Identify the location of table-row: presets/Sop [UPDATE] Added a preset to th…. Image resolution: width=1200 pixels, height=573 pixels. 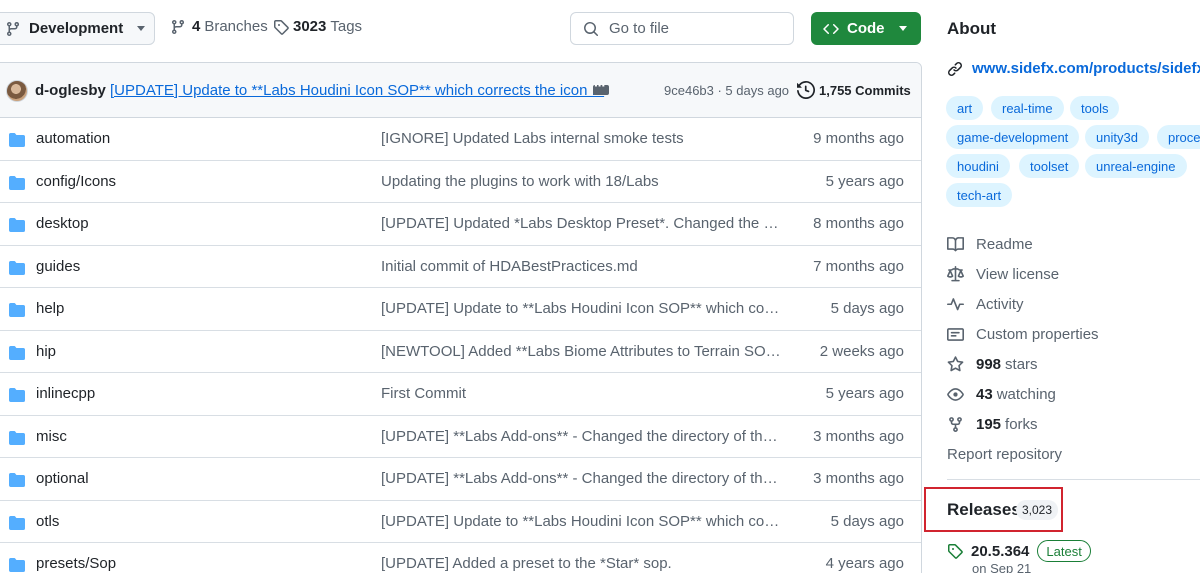
(460, 558).